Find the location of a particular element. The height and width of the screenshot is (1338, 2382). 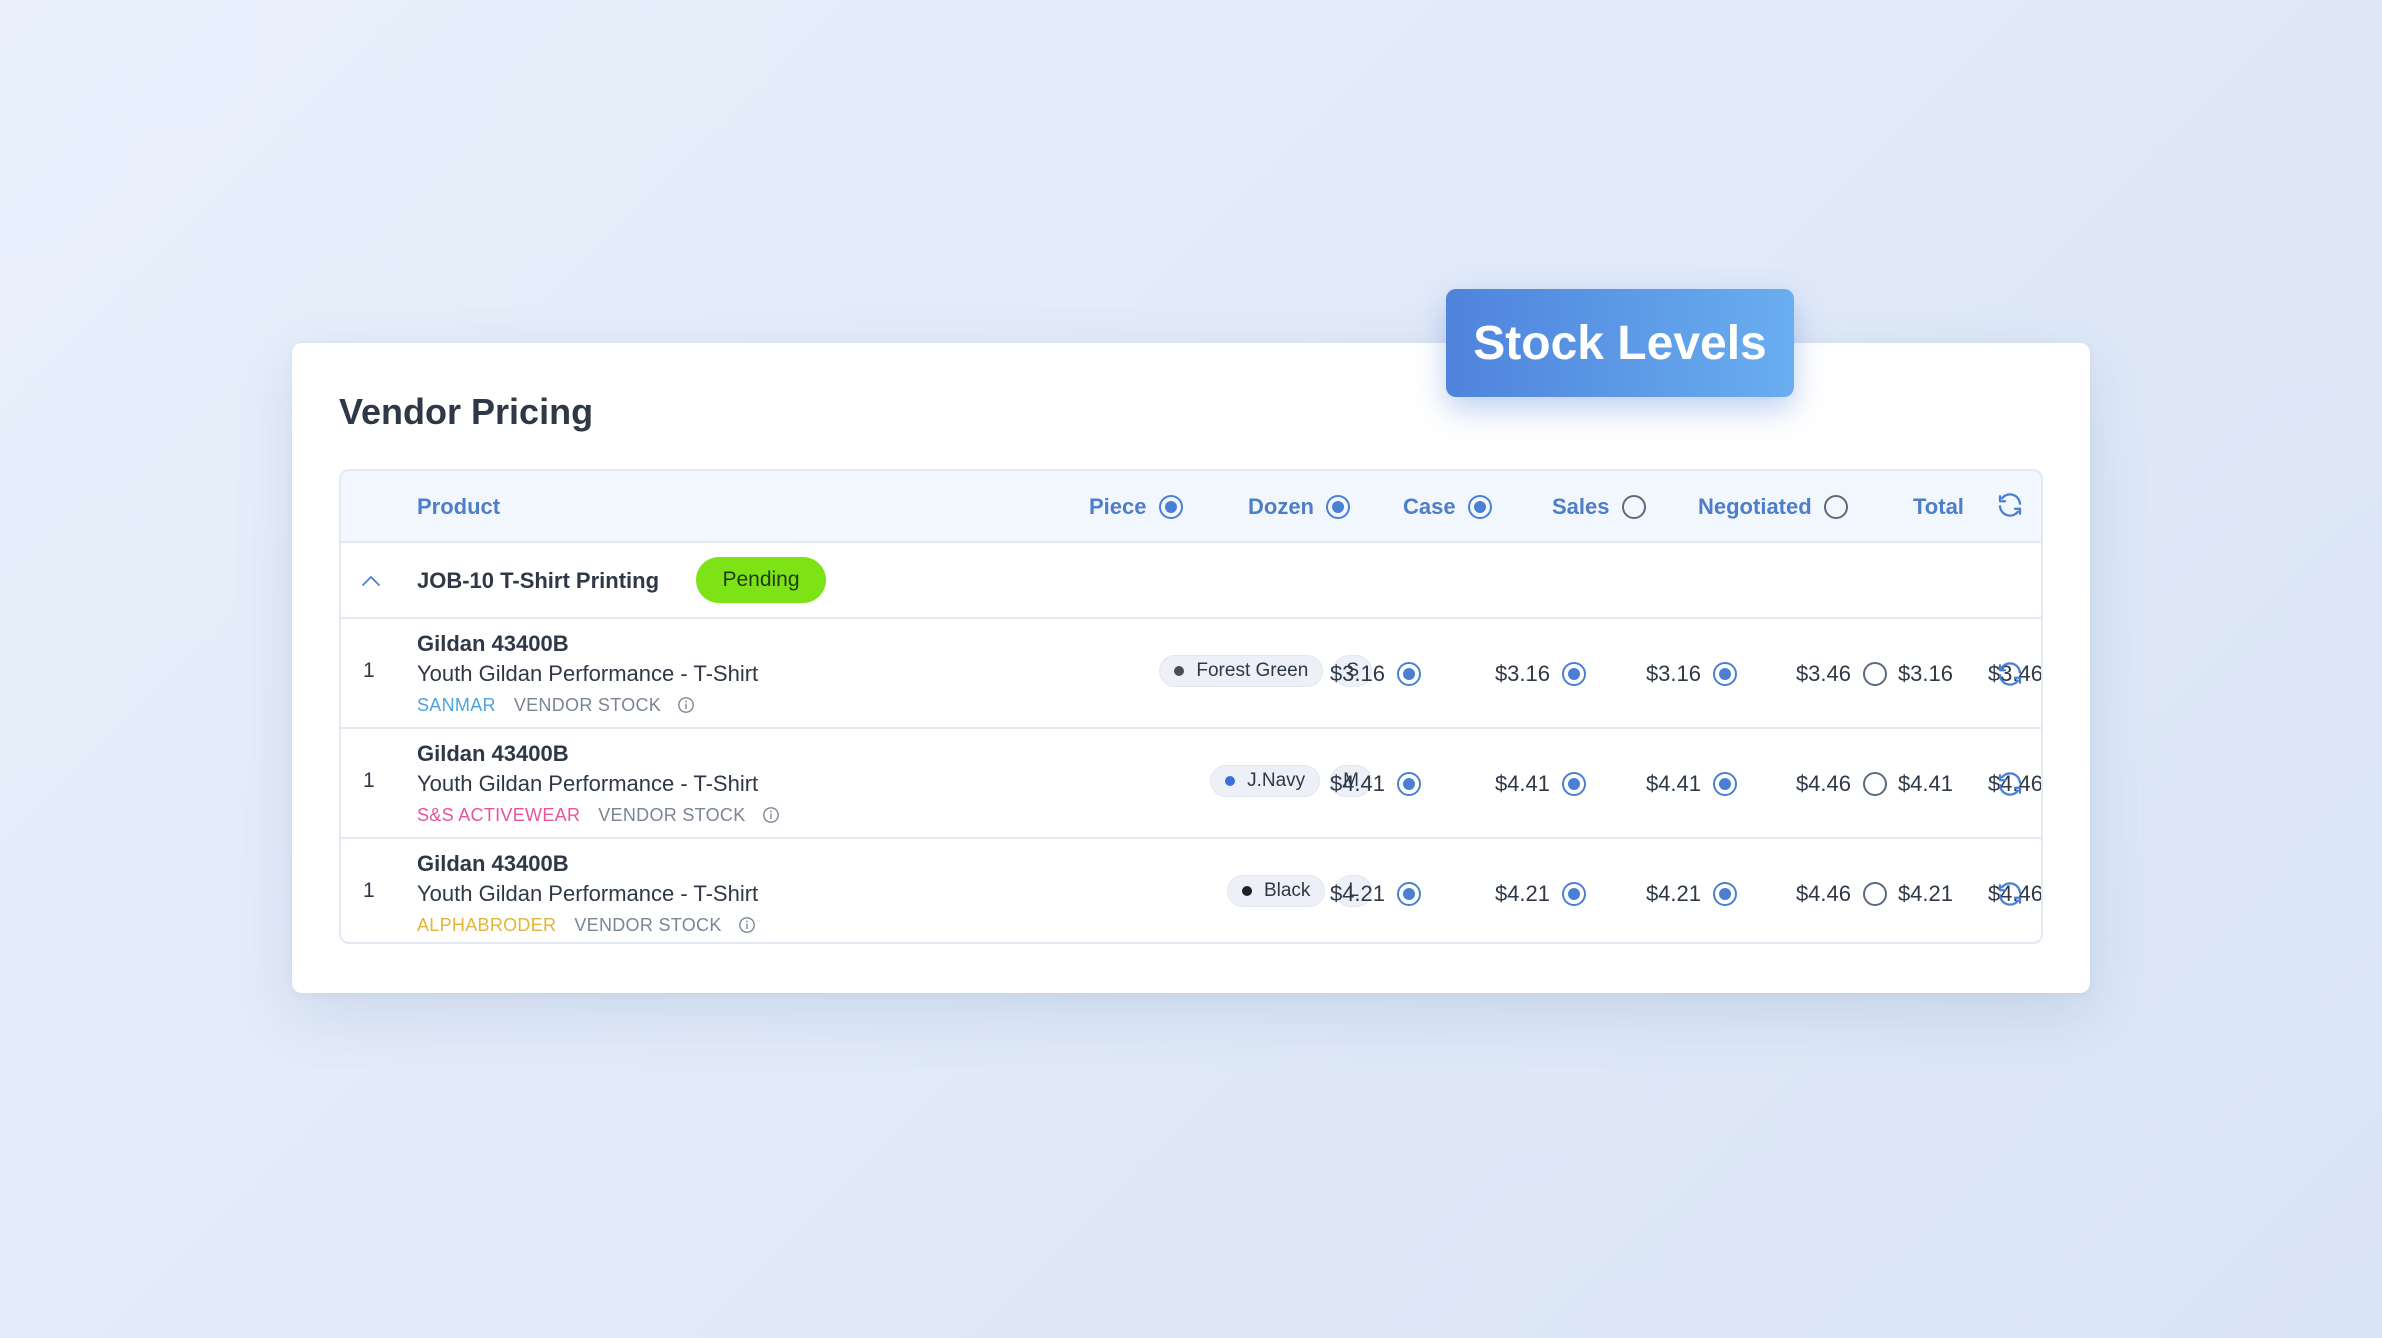

header-case-label: Case is located at coordinates (1429, 506).